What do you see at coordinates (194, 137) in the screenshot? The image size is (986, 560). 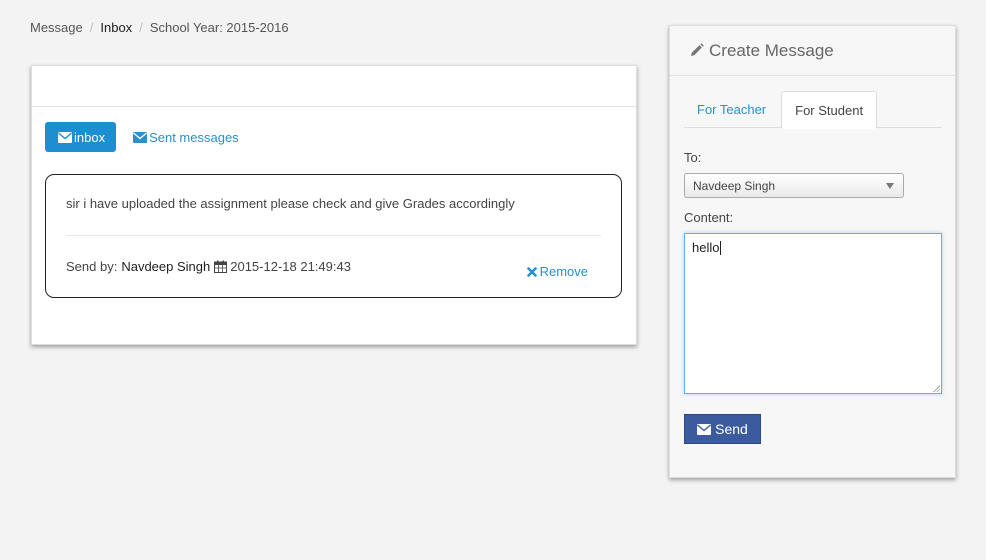 I see `sent-messages-label: Sent messages` at bounding box center [194, 137].